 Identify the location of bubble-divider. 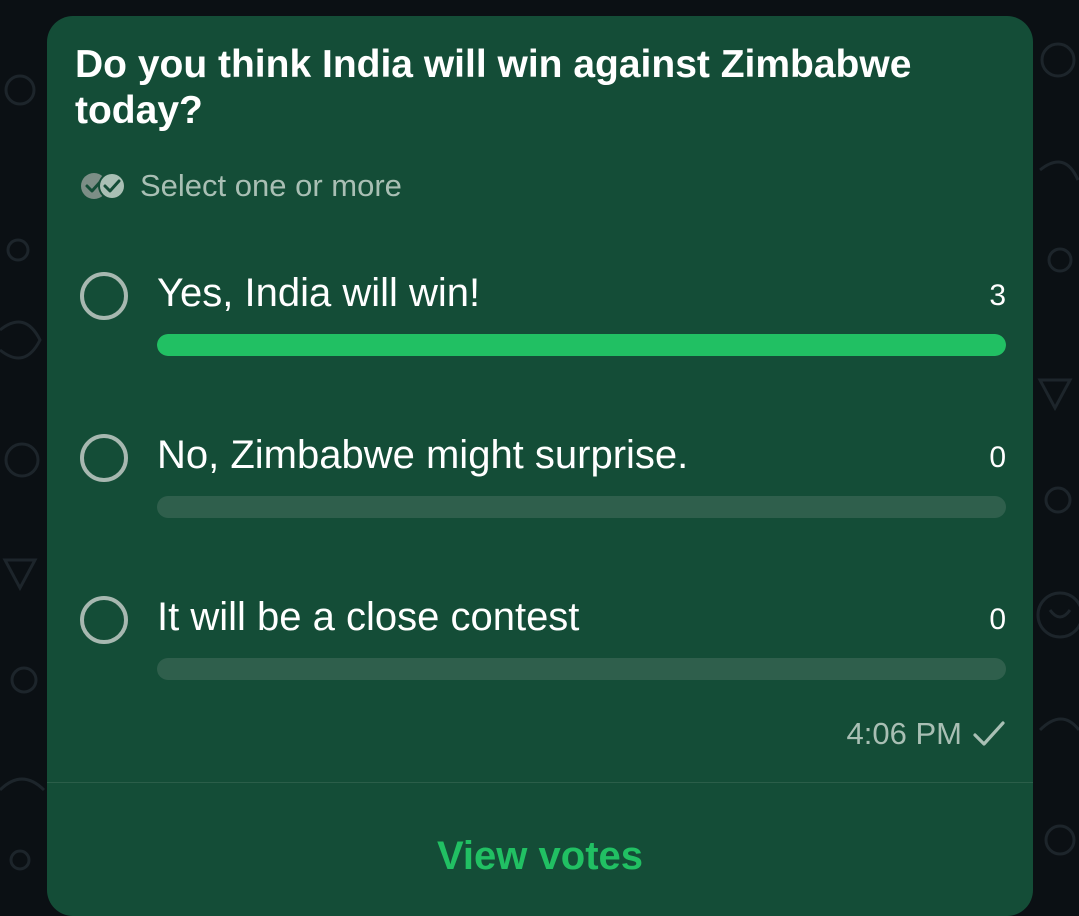
(540, 782).